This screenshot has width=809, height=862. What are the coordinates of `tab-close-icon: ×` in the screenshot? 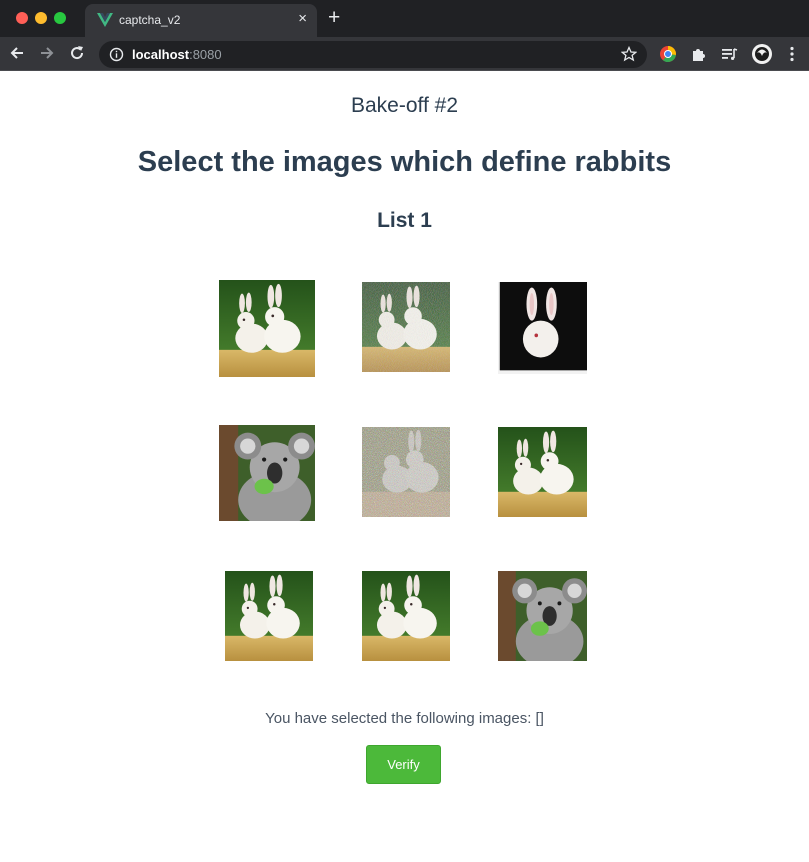 It's located at (302, 19).